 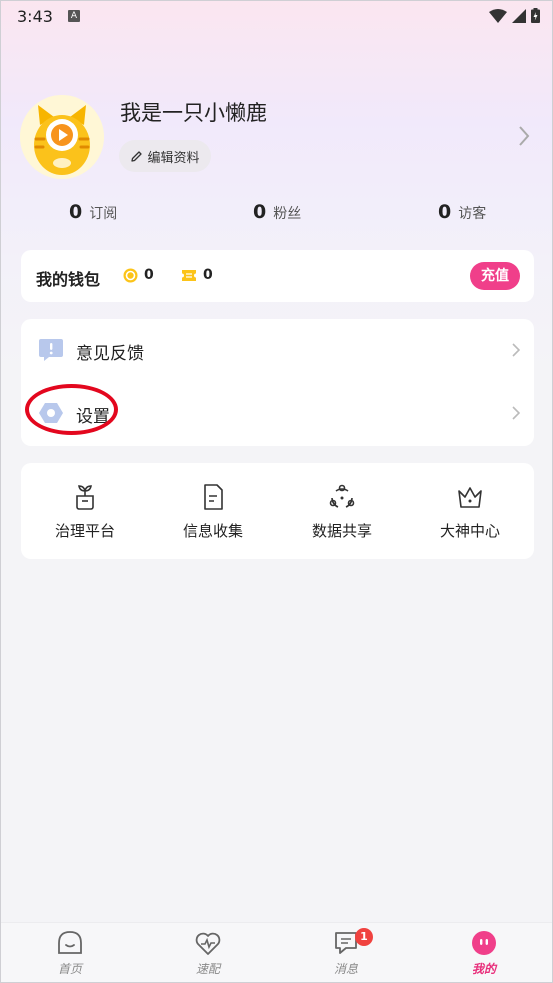 I want to click on wallet-tickets: 0, so click(x=197, y=275).